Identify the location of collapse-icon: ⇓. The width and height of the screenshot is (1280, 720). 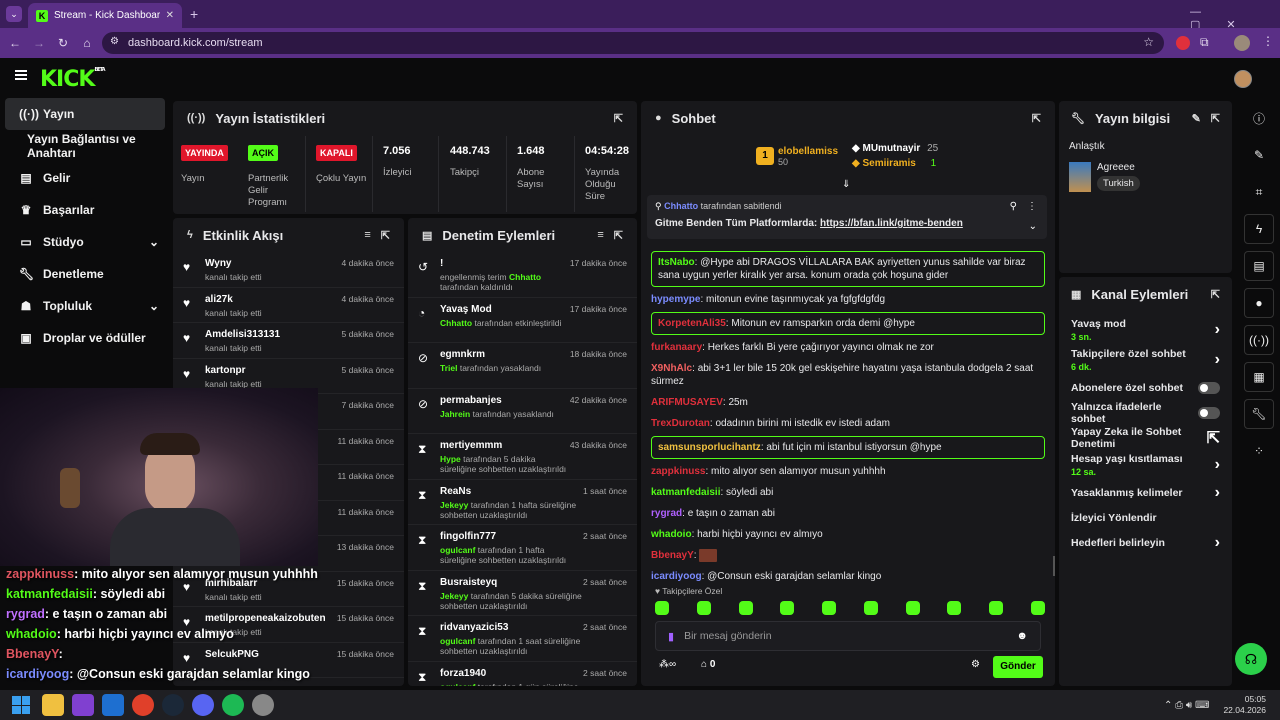
(846, 184).